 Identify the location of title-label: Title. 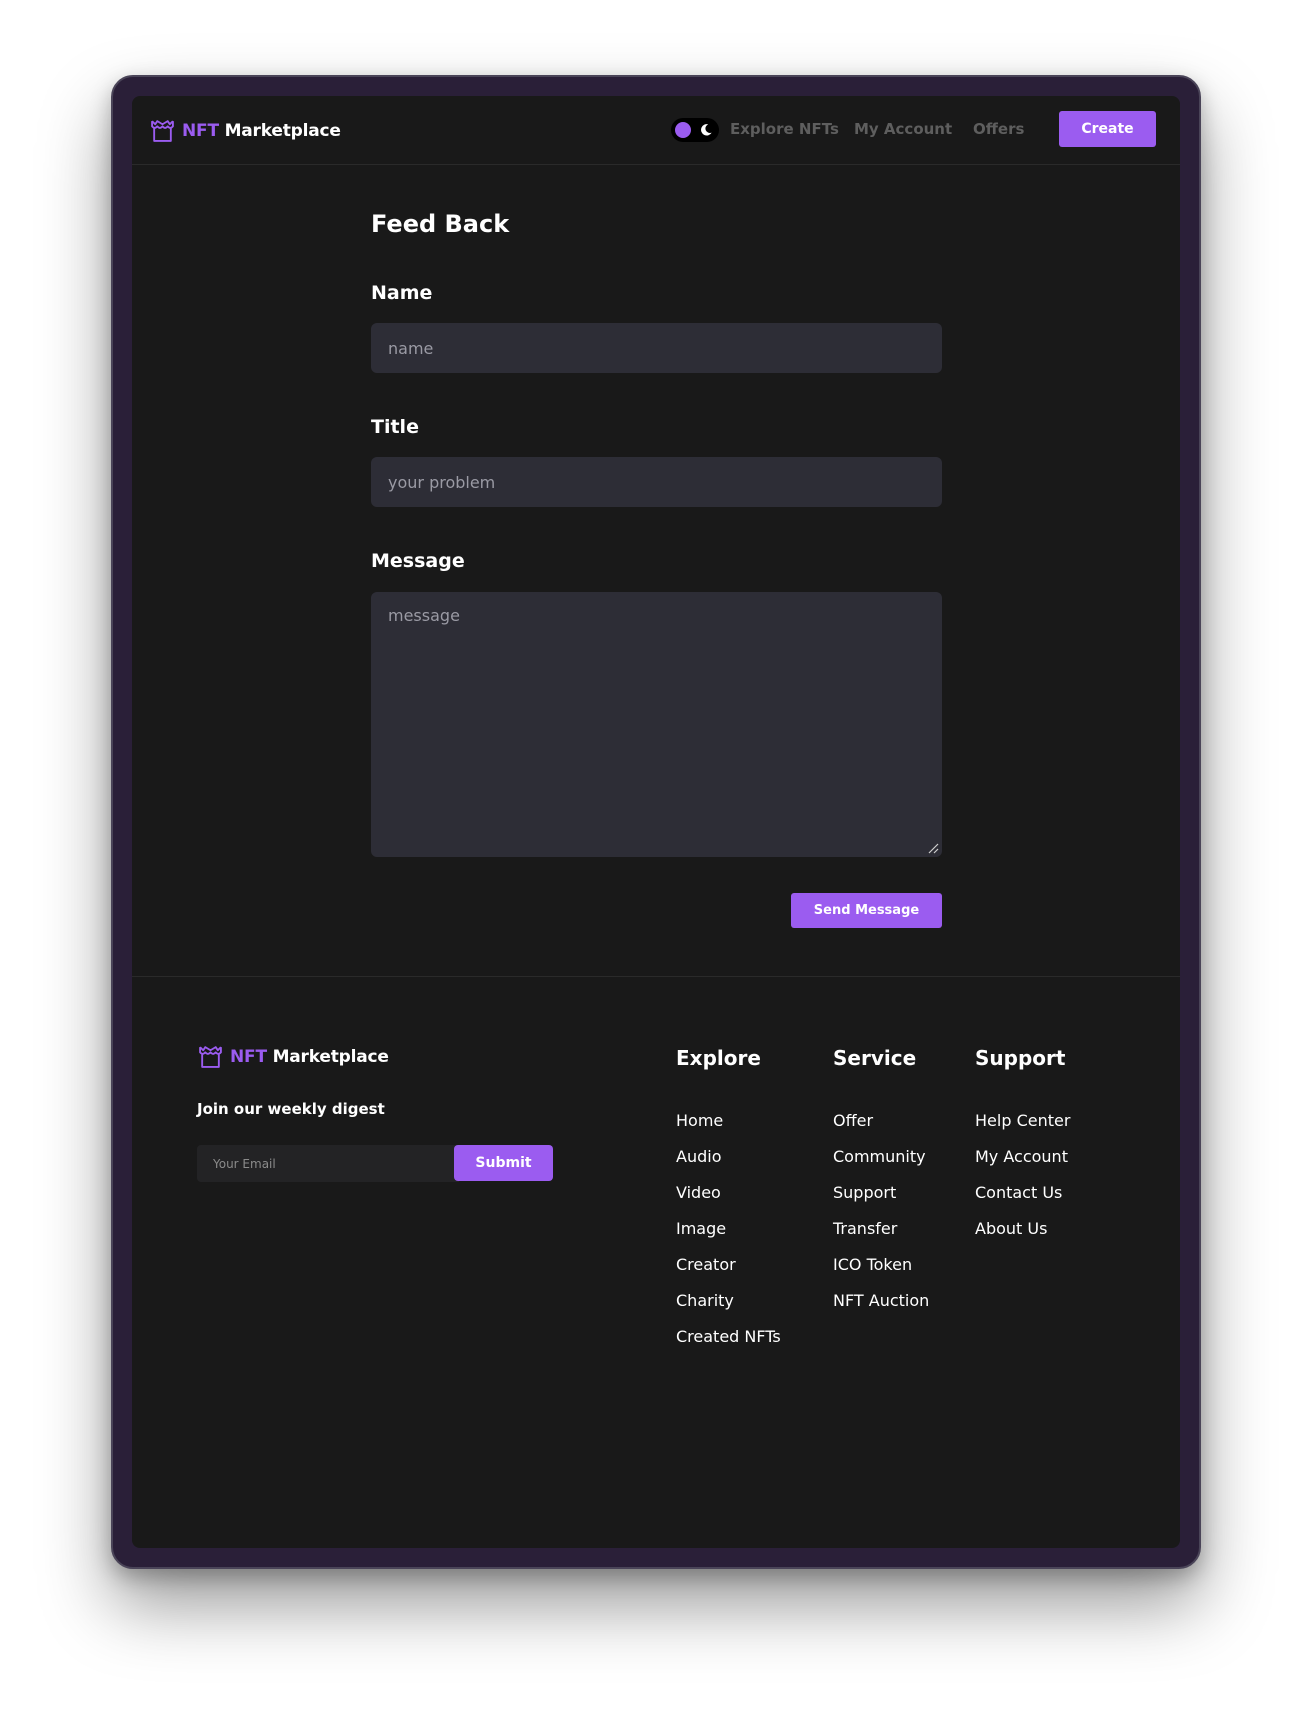
(395, 427).